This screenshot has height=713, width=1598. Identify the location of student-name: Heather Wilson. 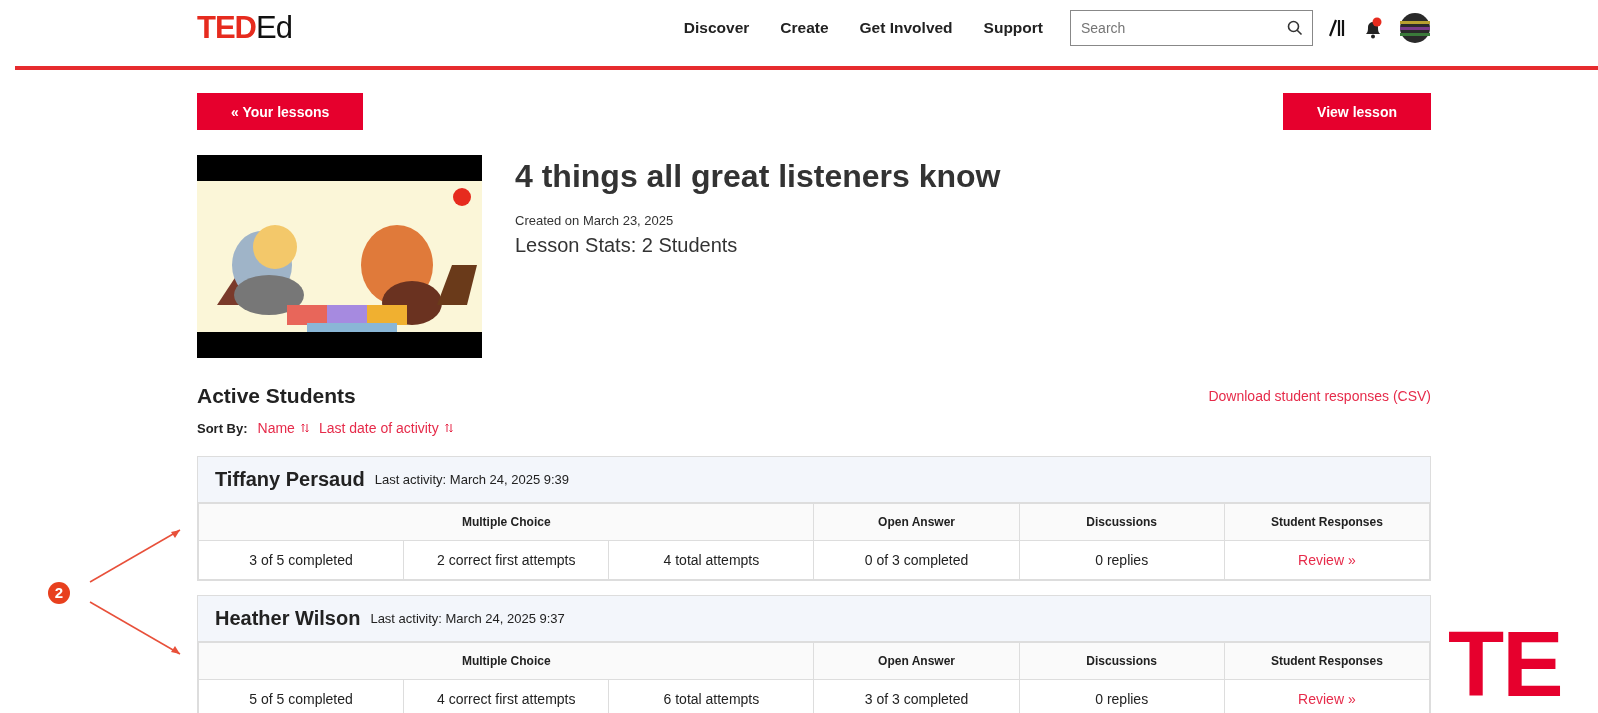
(288, 618).